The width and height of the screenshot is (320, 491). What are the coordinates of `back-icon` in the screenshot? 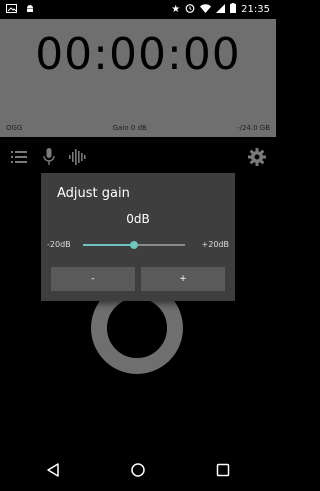 It's located at (53, 470).